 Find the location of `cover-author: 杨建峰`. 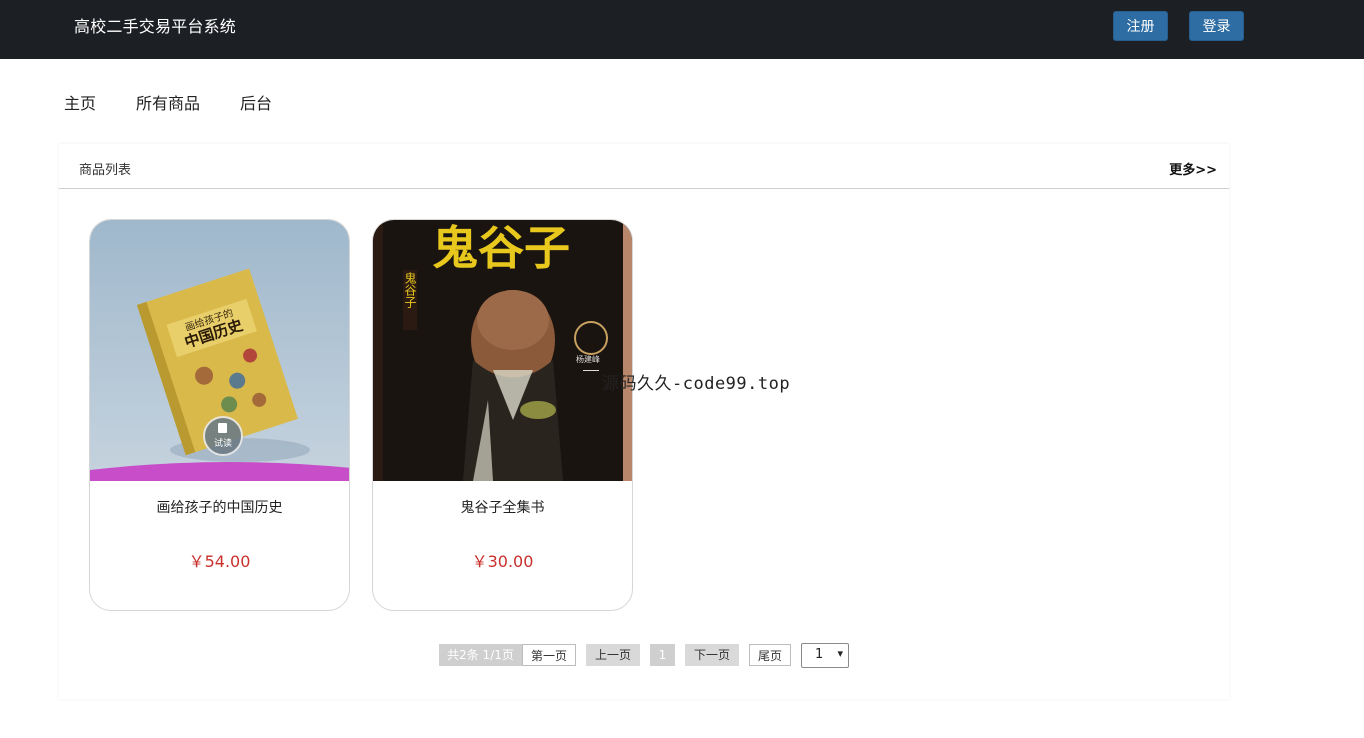

cover-author: 杨建峰 is located at coordinates (588, 359).